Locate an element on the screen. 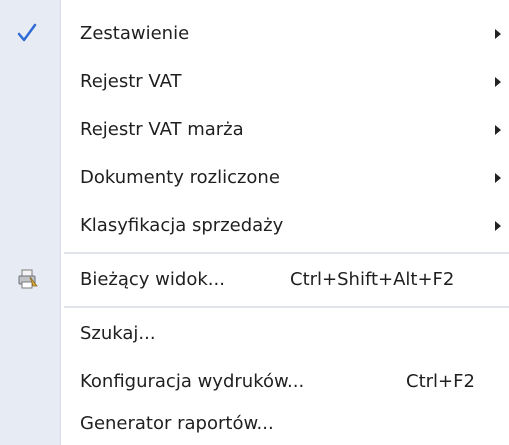  menu-item-rejestr-vat: Rejestr VAT is located at coordinates (254, 82).